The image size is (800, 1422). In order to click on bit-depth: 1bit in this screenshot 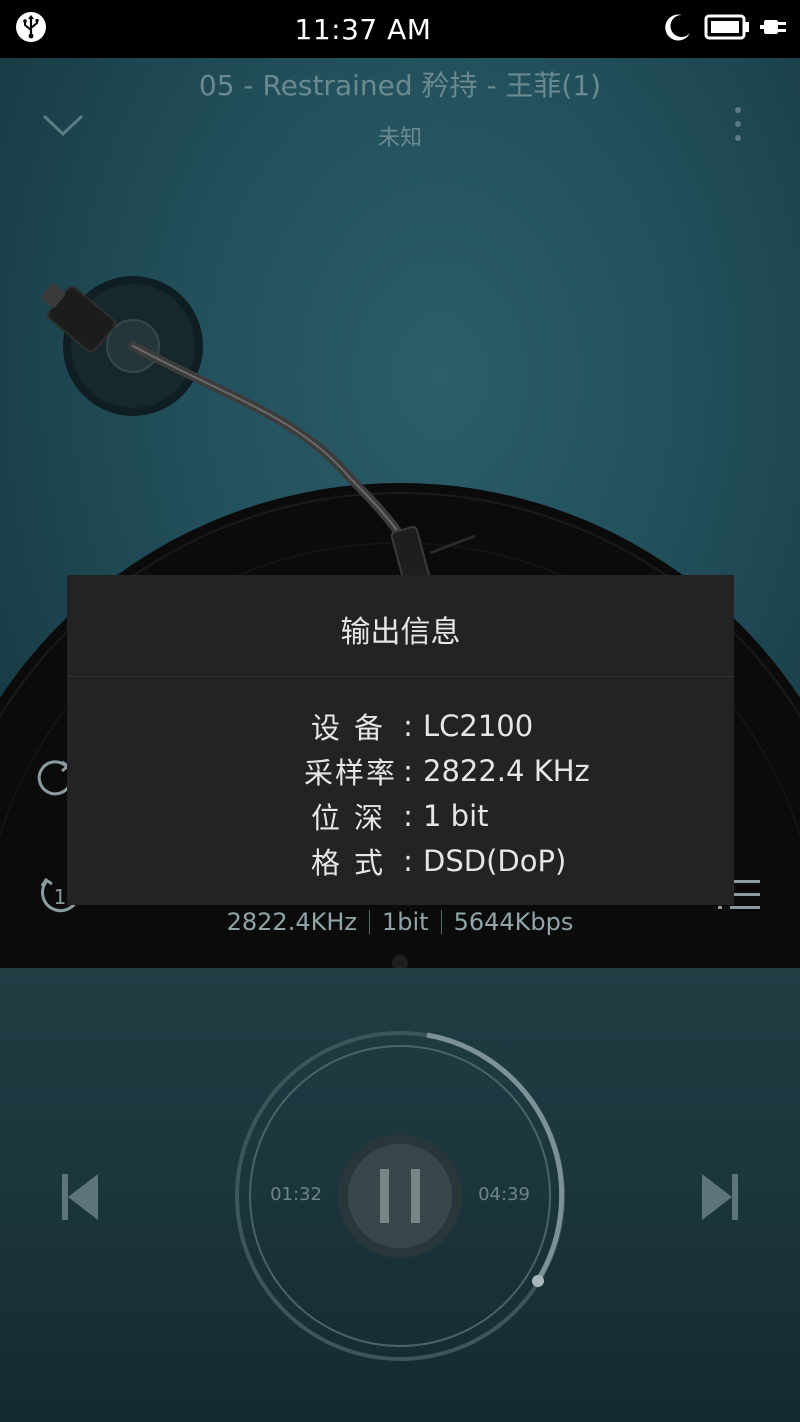, I will do `click(405, 922)`.